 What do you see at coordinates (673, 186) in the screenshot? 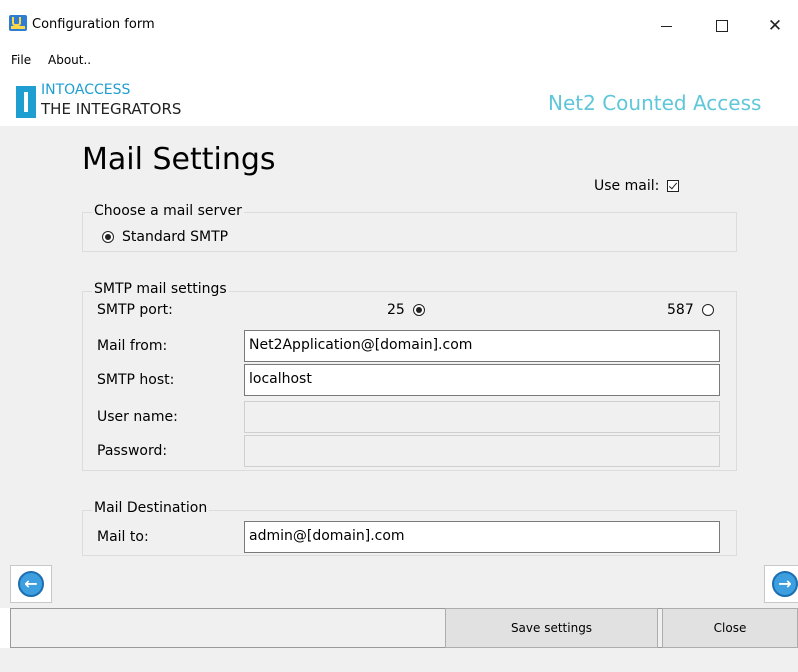
I see `use-mail-checkbox` at bounding box center [673, 186].